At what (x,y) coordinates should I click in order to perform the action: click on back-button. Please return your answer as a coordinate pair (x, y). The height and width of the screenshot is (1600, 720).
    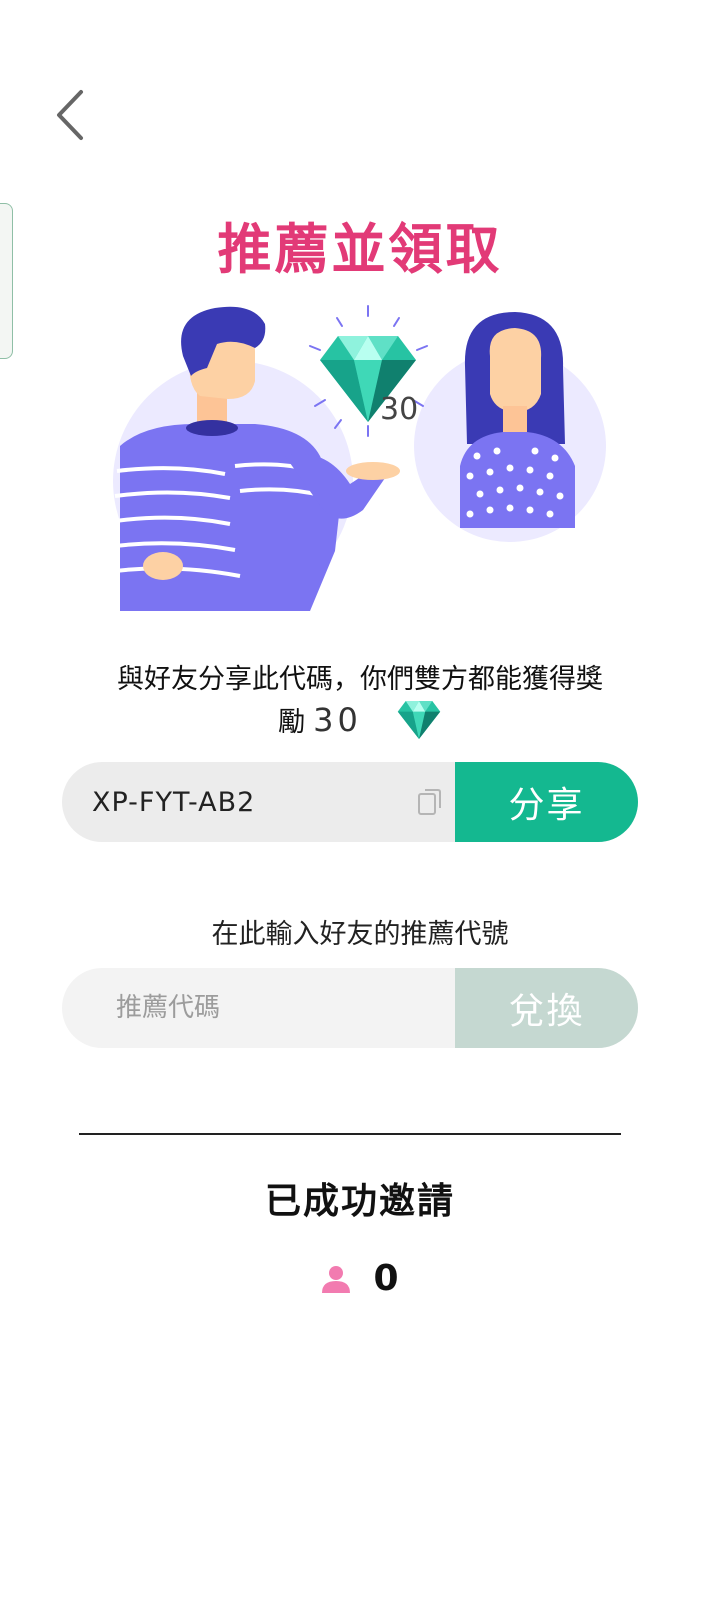
    Looking at the image, I should click on (70, 115).